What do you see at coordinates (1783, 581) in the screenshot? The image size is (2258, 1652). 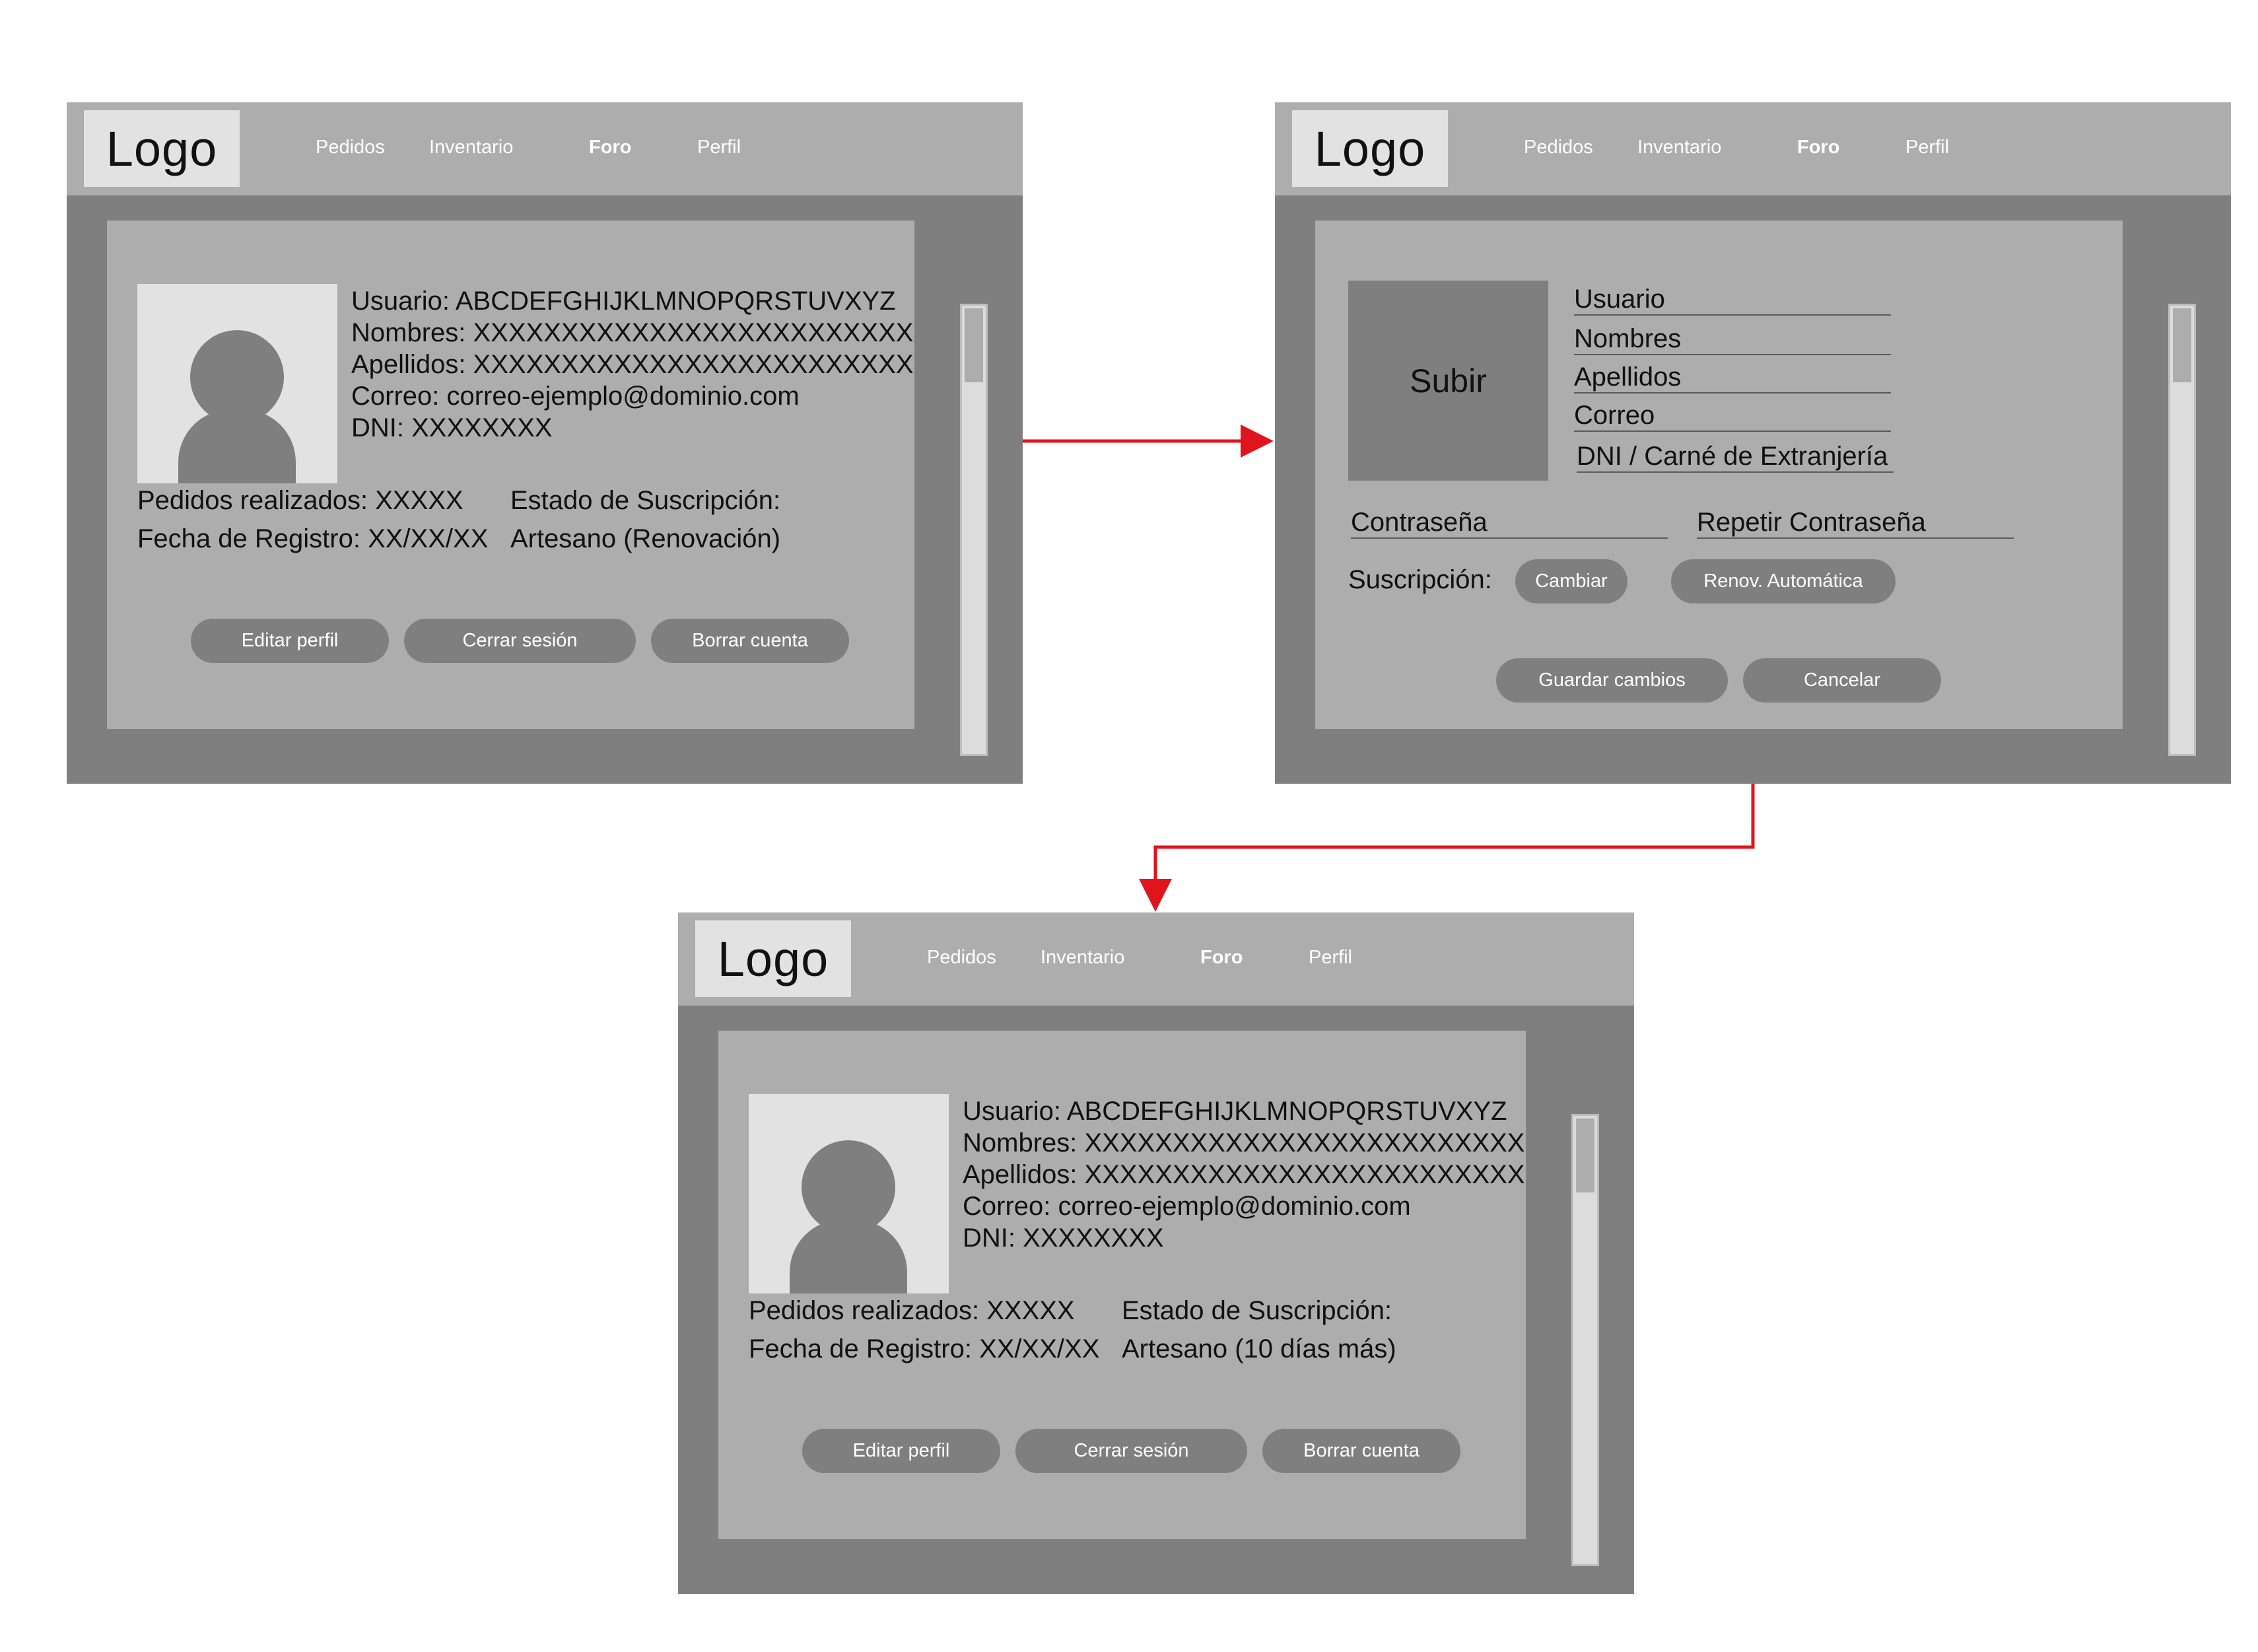 I see `auto-renew-button: Renov. Automática` at bounding box center [1783, 581].